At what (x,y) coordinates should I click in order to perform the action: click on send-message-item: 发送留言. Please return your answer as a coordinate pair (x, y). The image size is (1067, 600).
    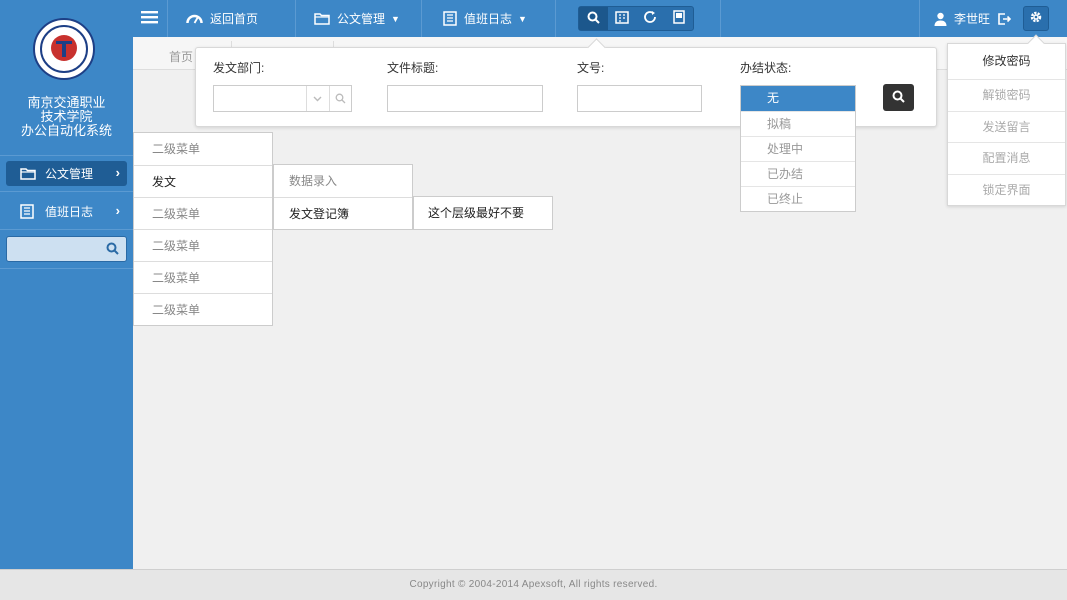
    Looking at the image, I should click on (1006, 126).